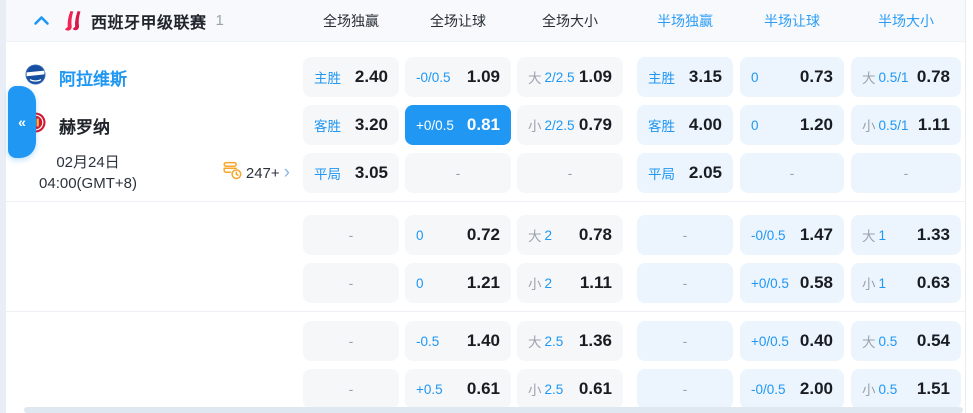  Describe the element at coordinates (545, 341) in the screenshot. I see `odds-line-label: 大 2.5` at that location.